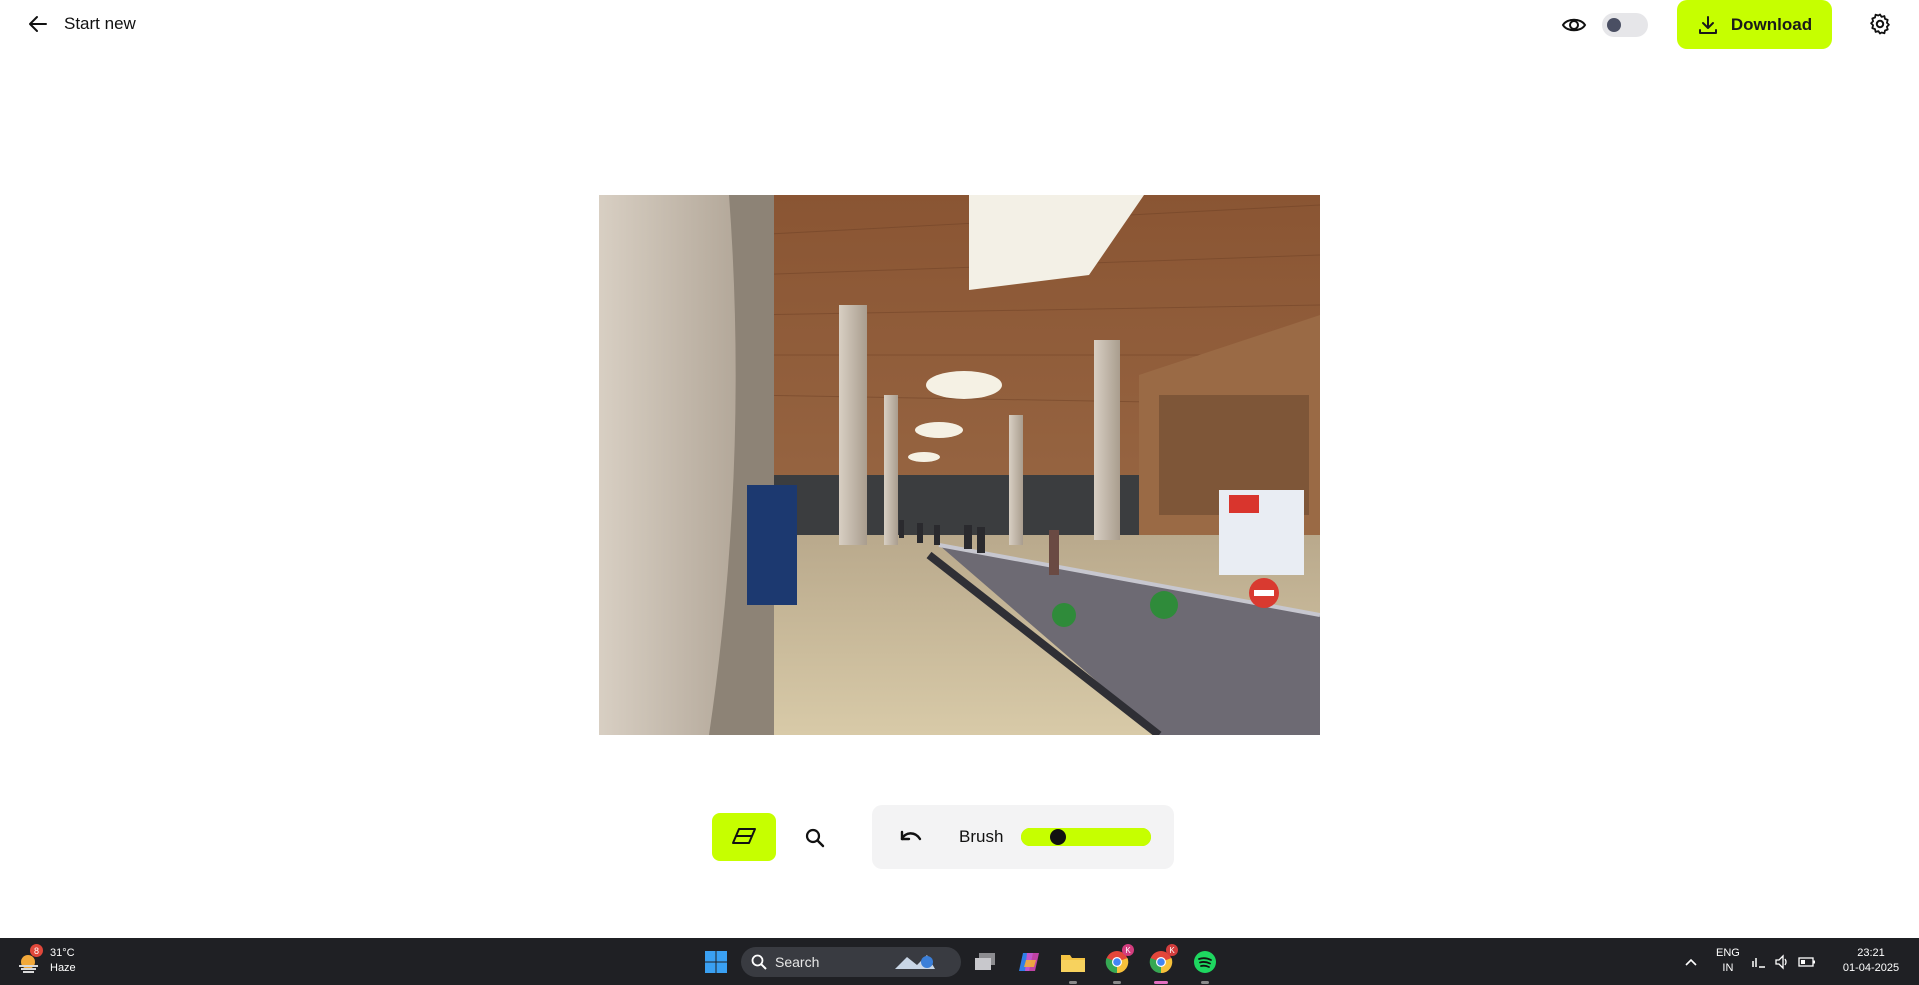  I want to click on eye-icon, so click(1574, 25).